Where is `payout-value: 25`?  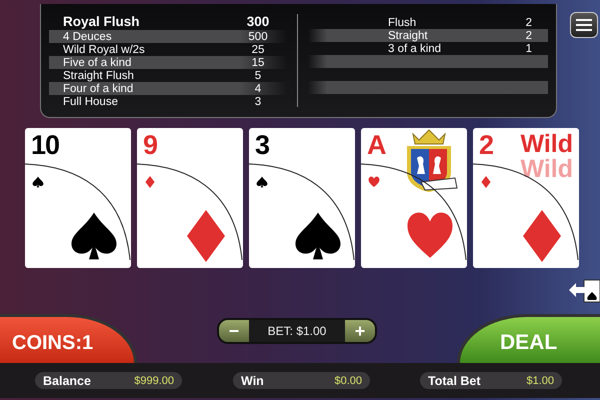 payout-value: 25 is located at coordinates (258, 50).